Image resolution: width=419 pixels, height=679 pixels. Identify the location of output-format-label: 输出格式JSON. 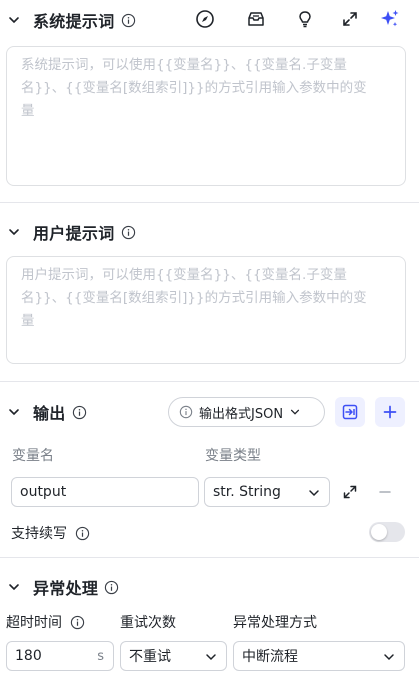
(241, 414).